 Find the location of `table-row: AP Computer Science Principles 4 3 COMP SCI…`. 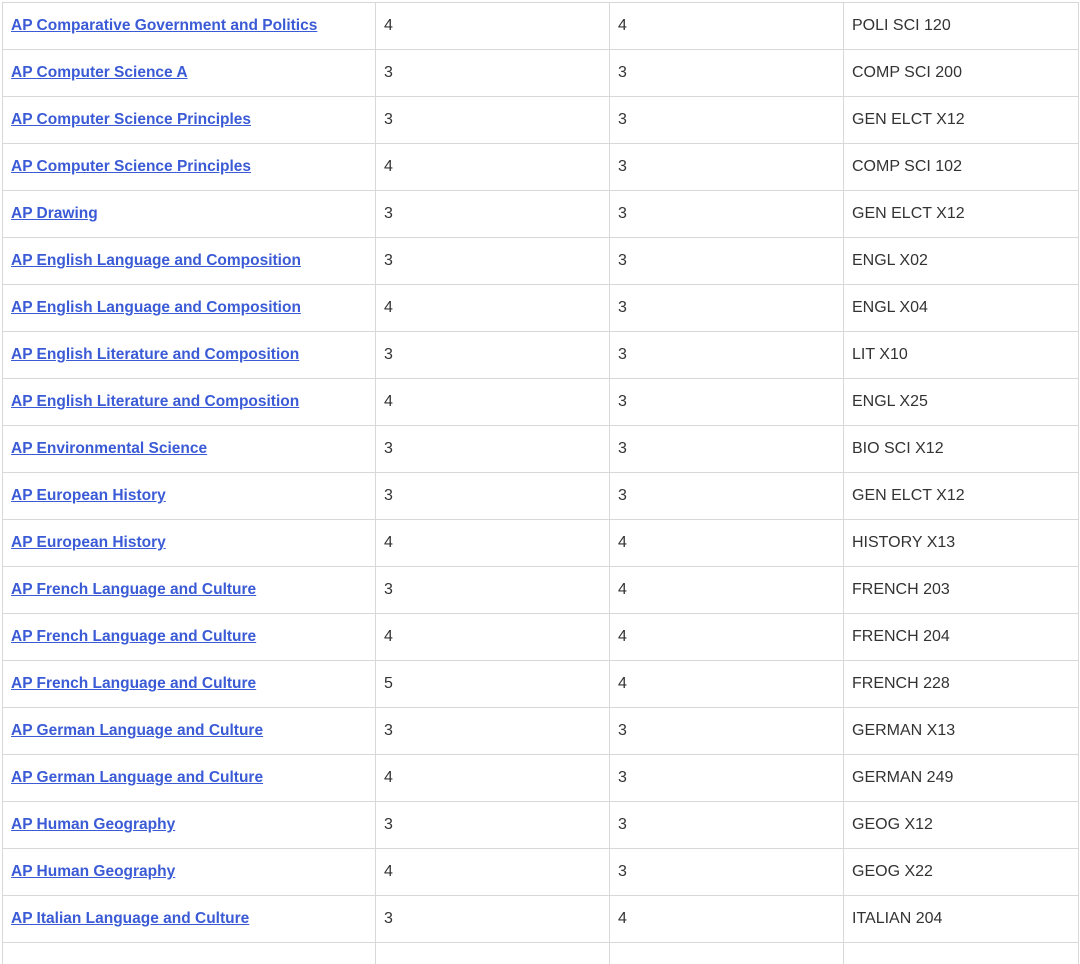

table-row: AP Computer Science Principles 4 3 COMP SCI… is located at coordinates (540, 167).